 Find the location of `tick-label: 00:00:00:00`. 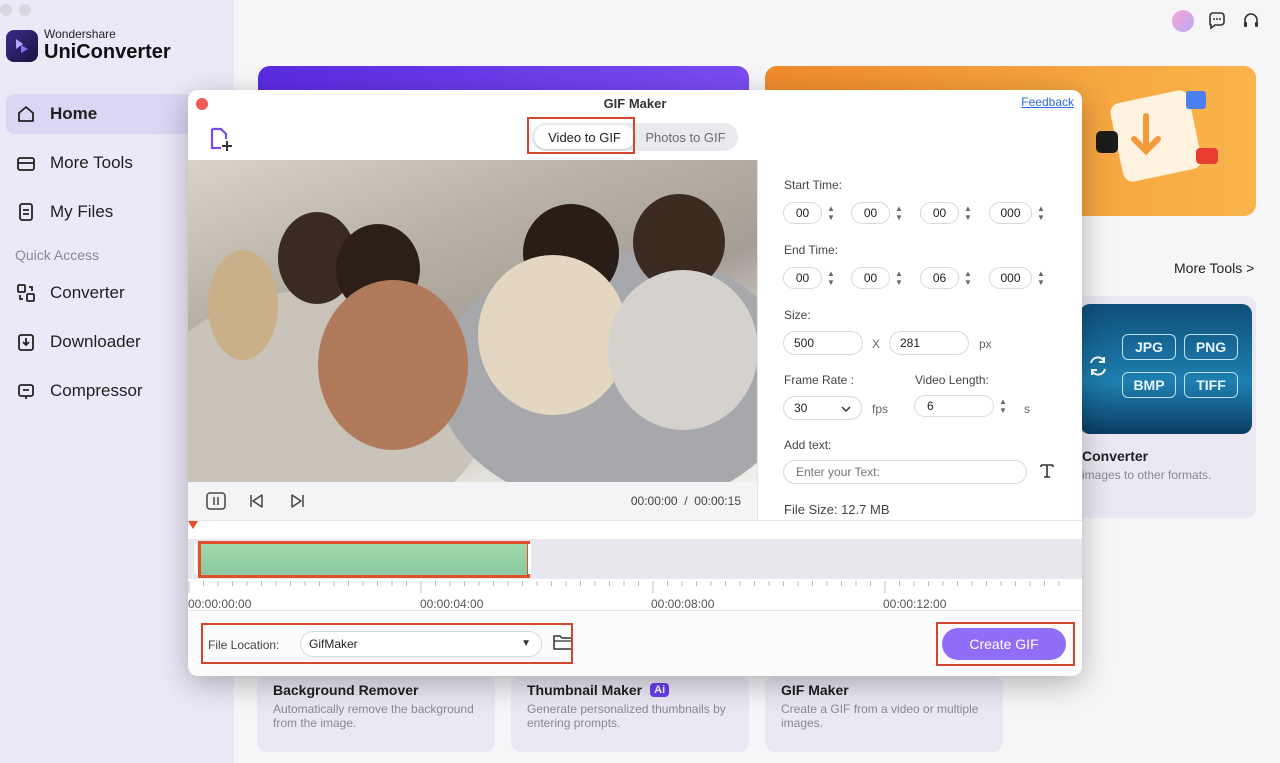

tick-label: 00:00:00:00 is located at coordinates (220, 604).